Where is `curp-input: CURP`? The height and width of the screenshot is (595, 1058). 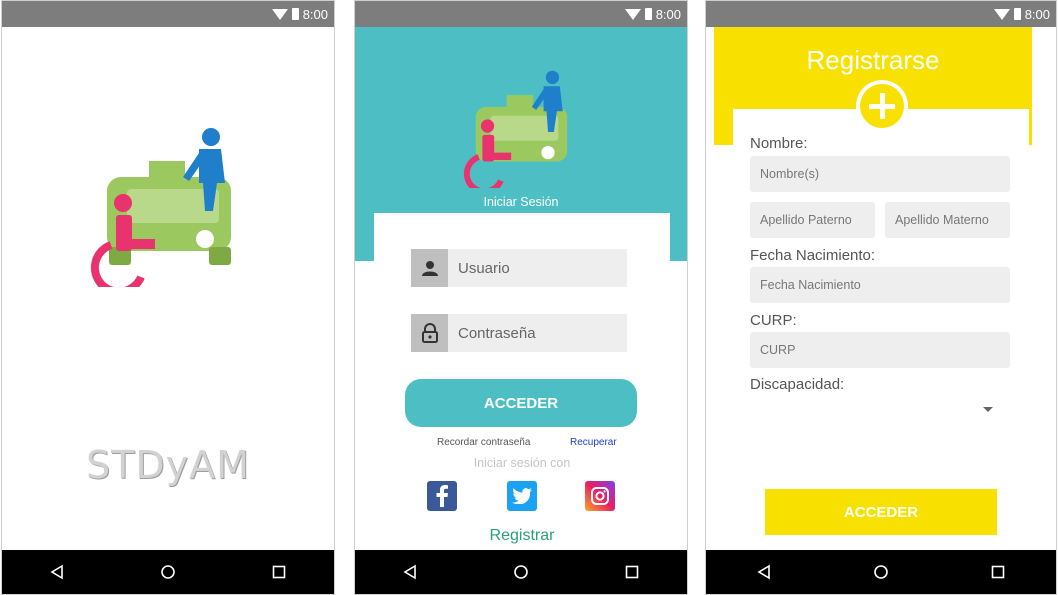 curp-input: CURP is located at coordinates (880, 350).